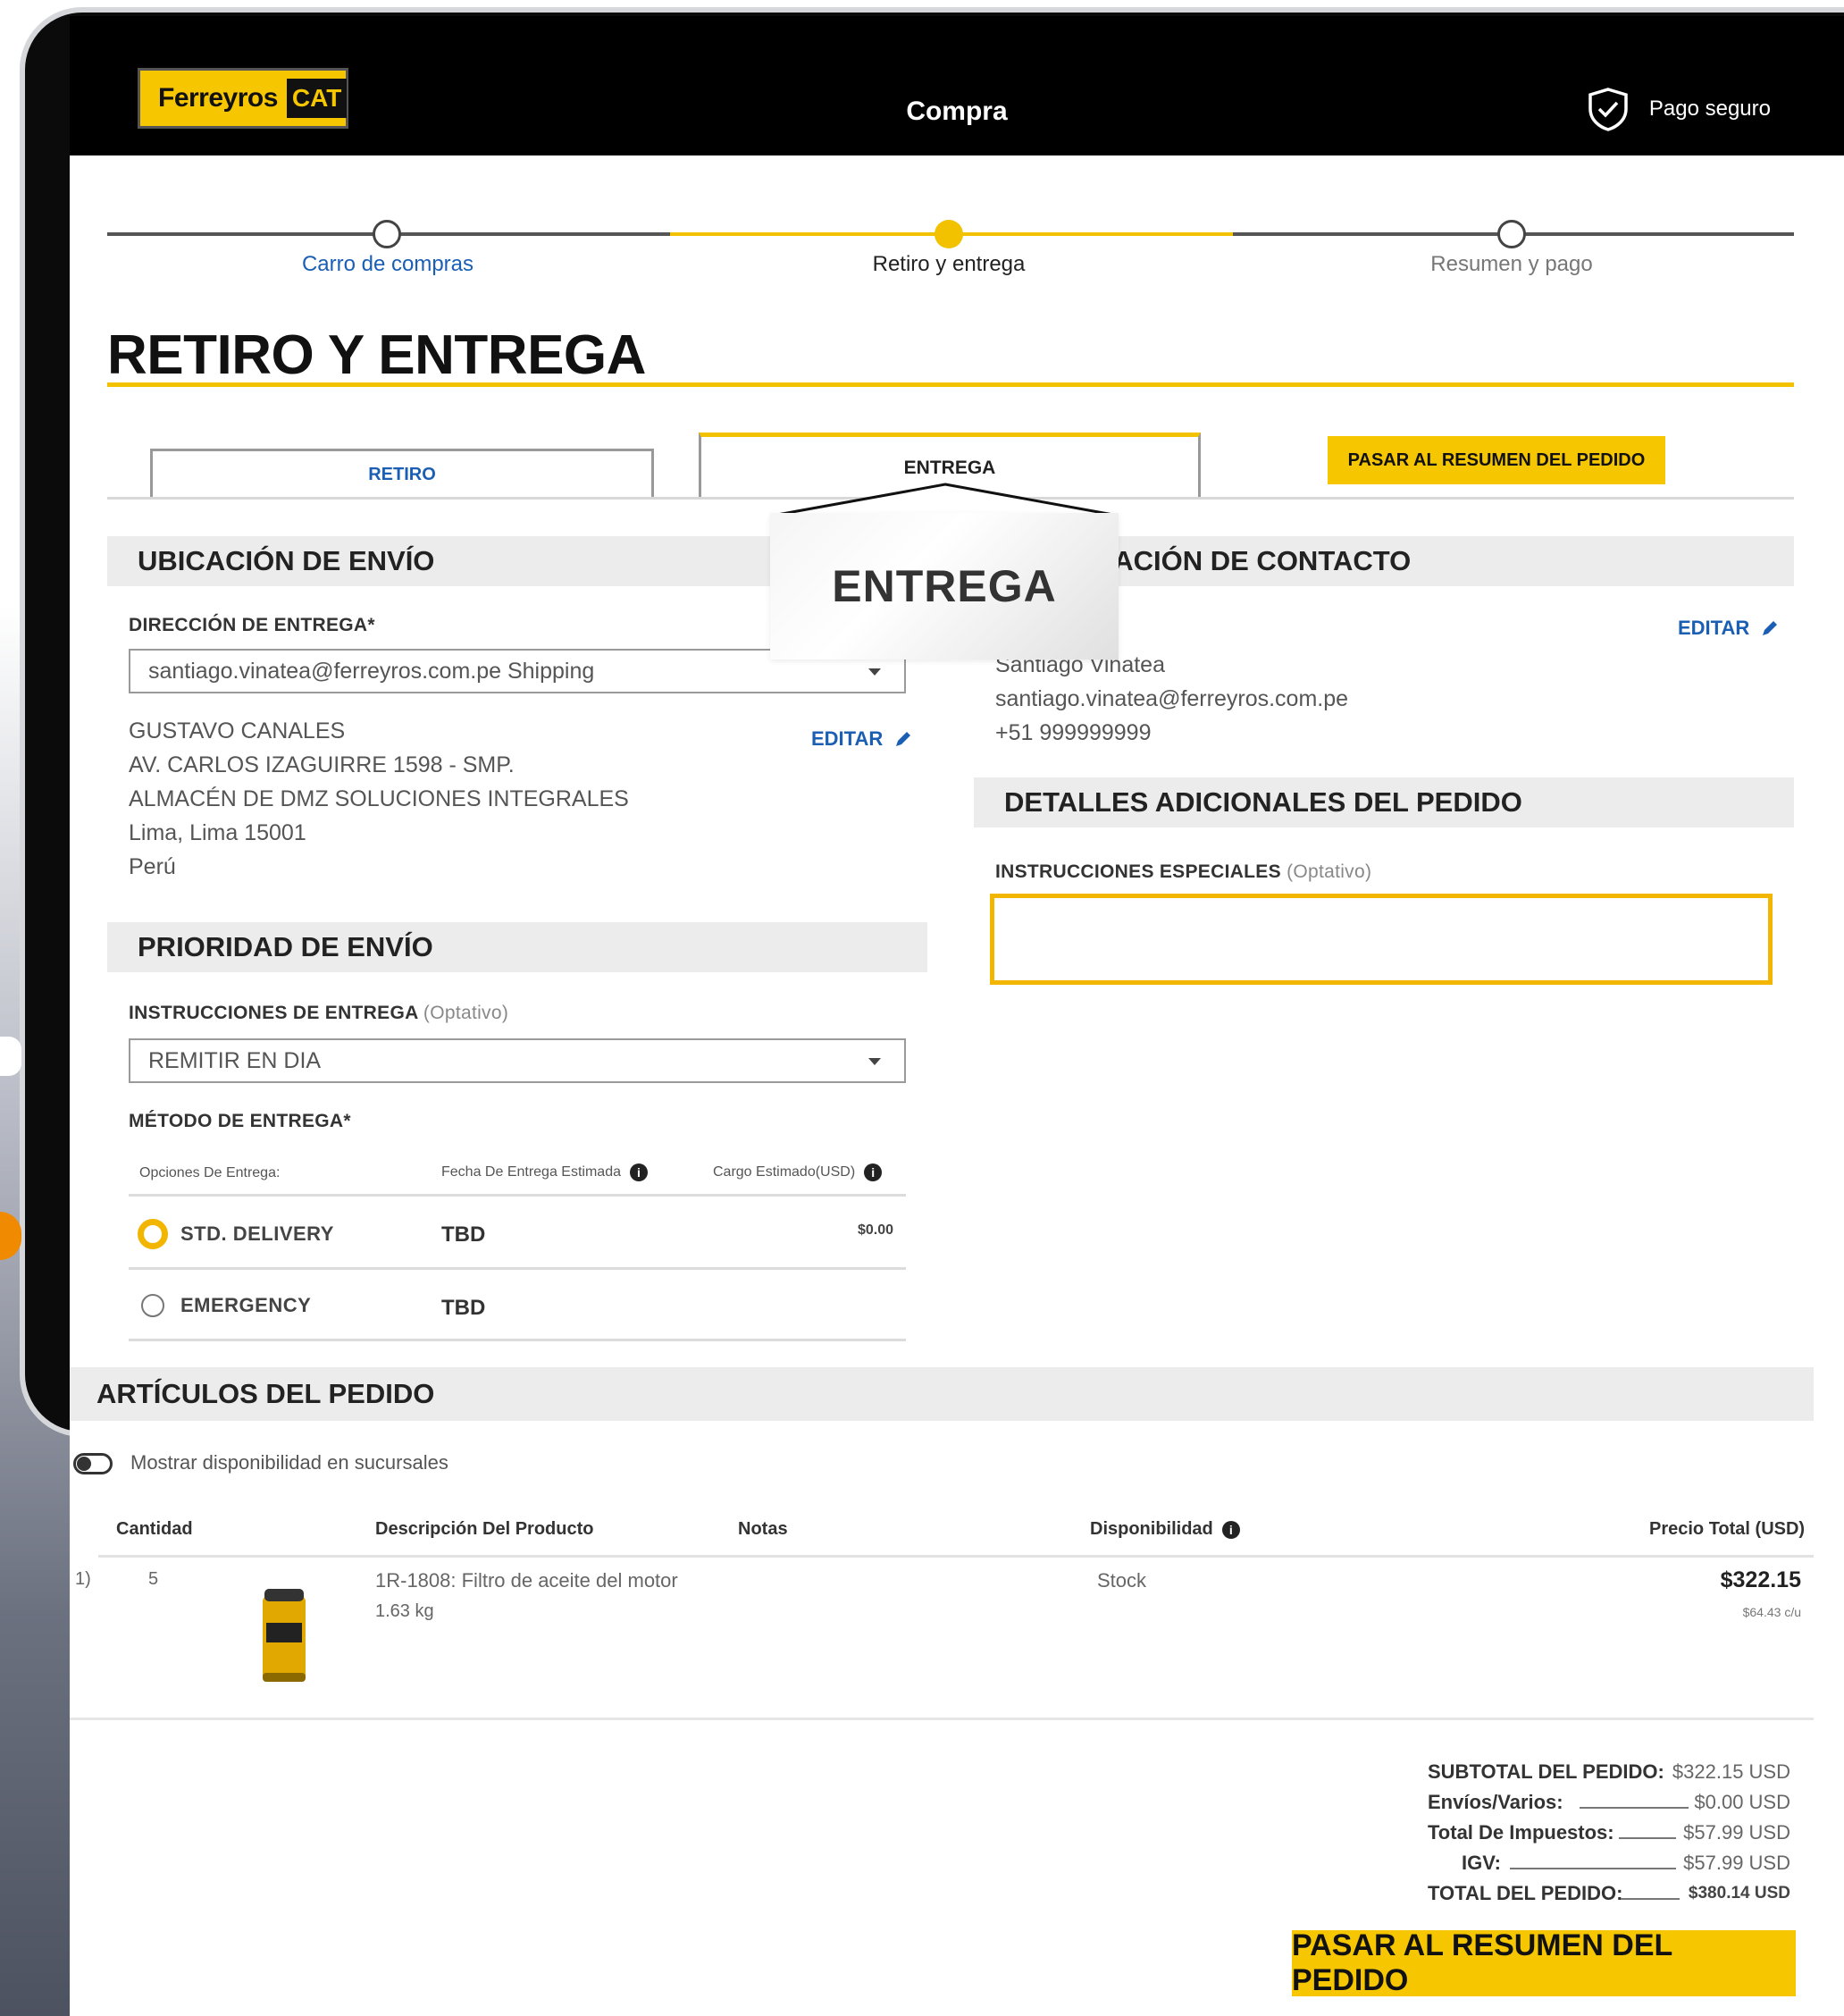 This screenshot has width=1844, height=2016. What do you see at coordinates (1731, 1771) in the screenshot?
I see `subtotal-value: $322.15 USD` at bounding box center [1731, 1771].